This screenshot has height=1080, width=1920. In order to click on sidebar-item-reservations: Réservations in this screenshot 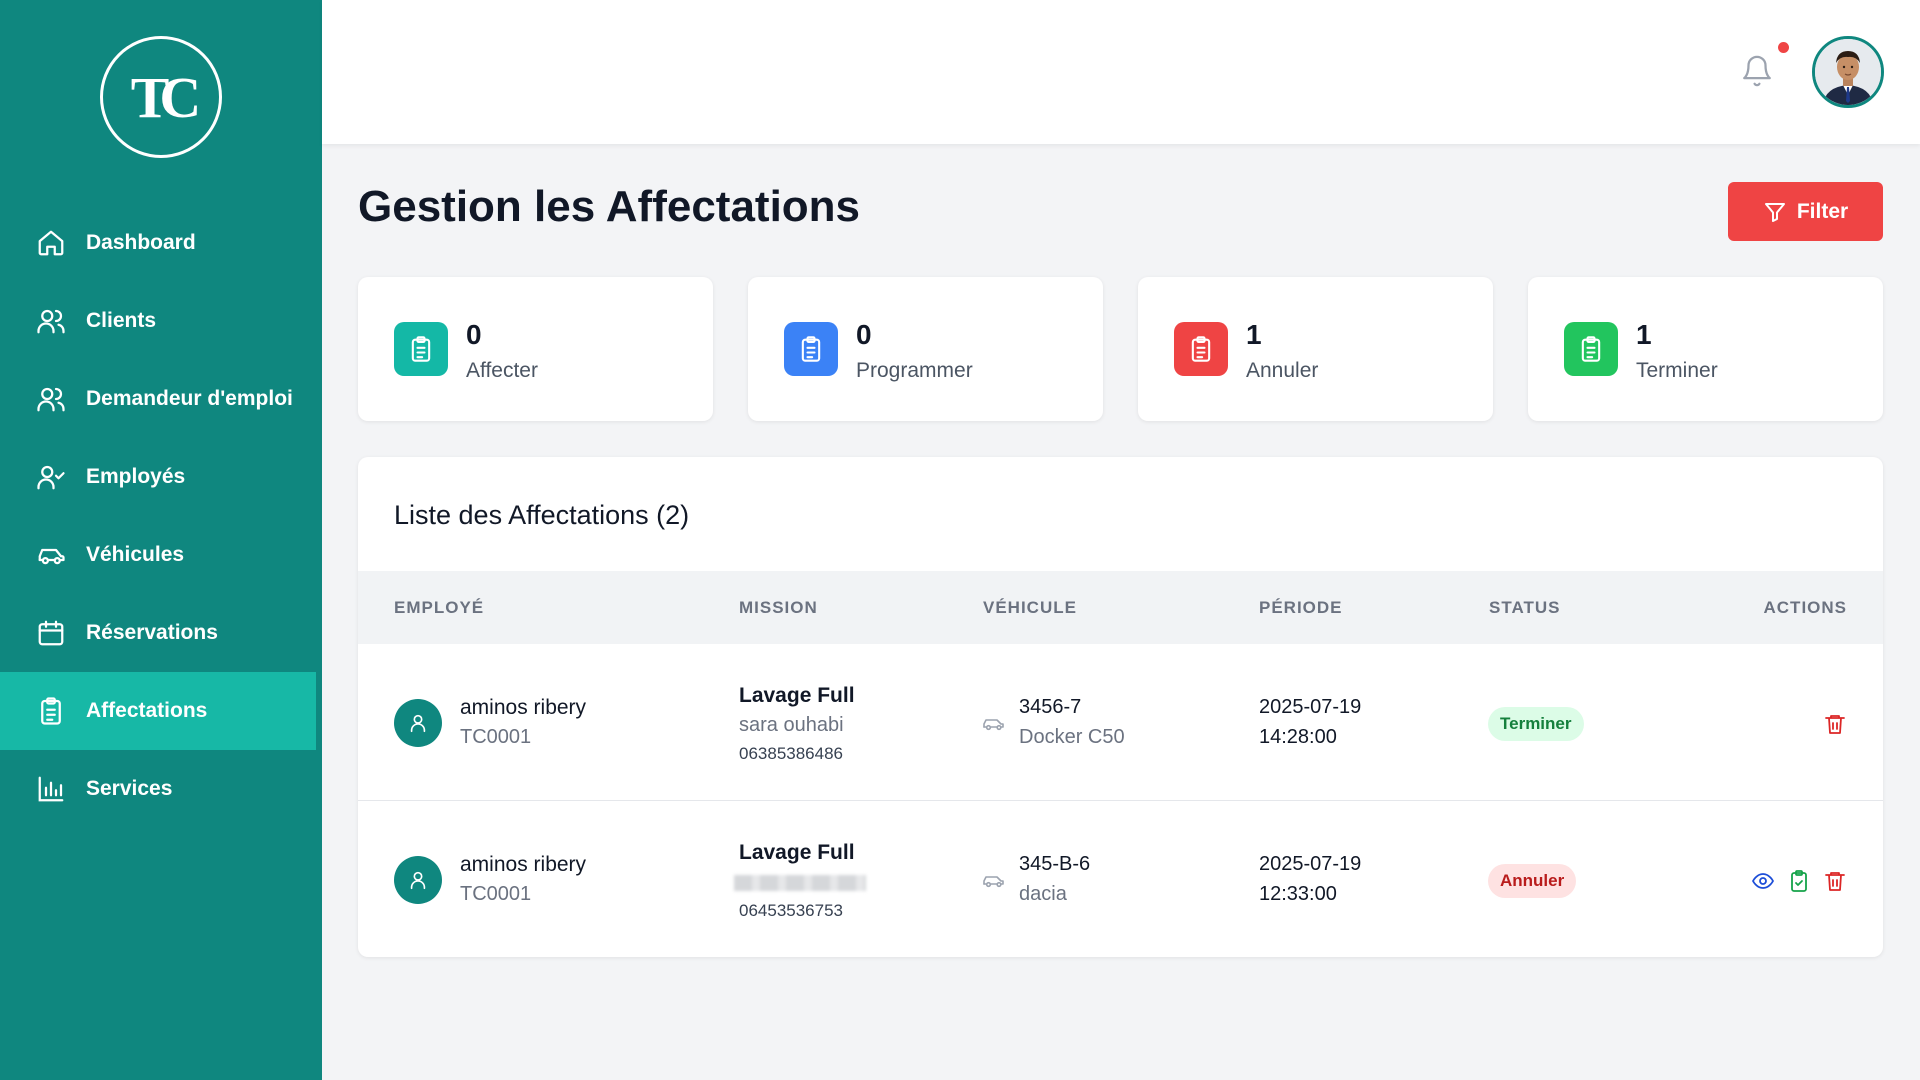, I will do `click(161, 633)`.